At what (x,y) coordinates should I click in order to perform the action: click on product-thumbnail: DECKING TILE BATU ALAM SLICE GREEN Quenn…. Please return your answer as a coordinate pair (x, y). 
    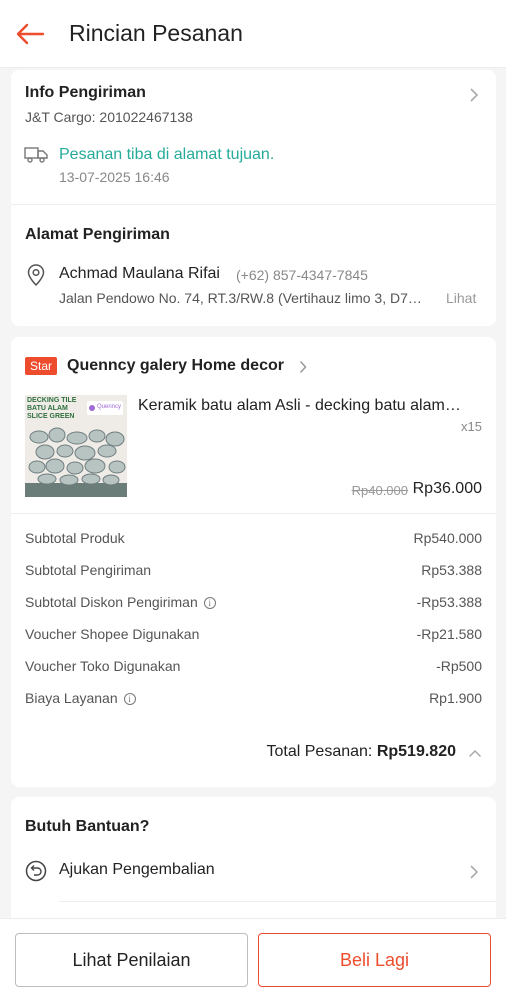
    Looking at the image, I should click on (76, 446).